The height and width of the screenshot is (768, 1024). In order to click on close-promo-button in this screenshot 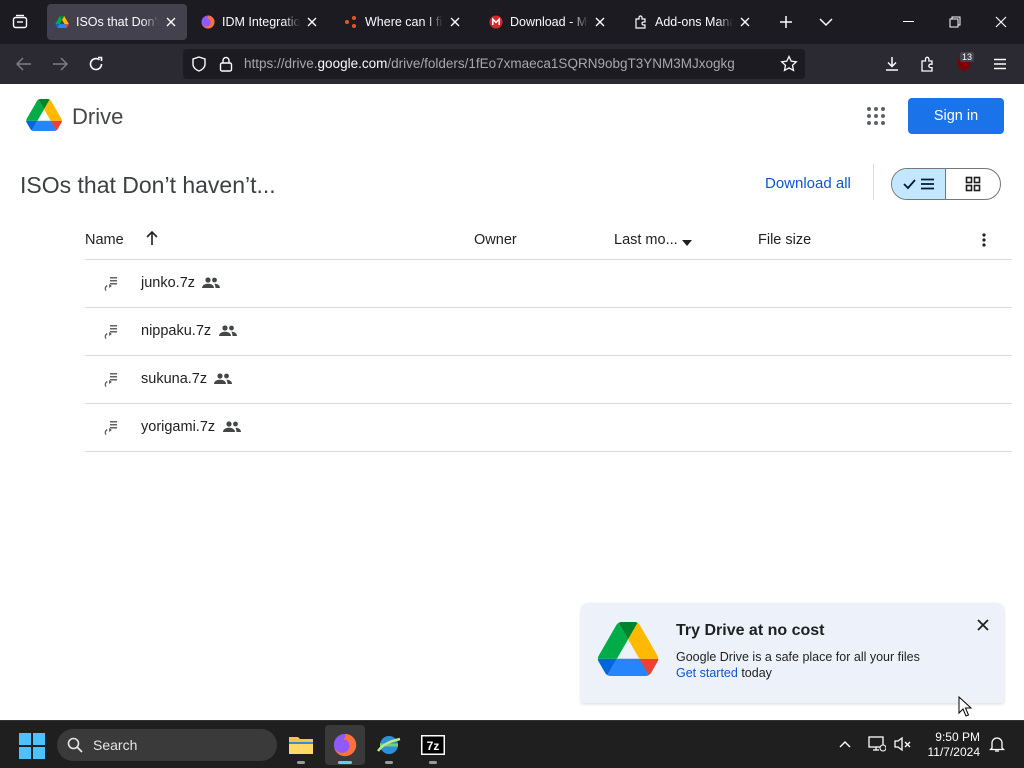, I will do `click(983, 625)`.